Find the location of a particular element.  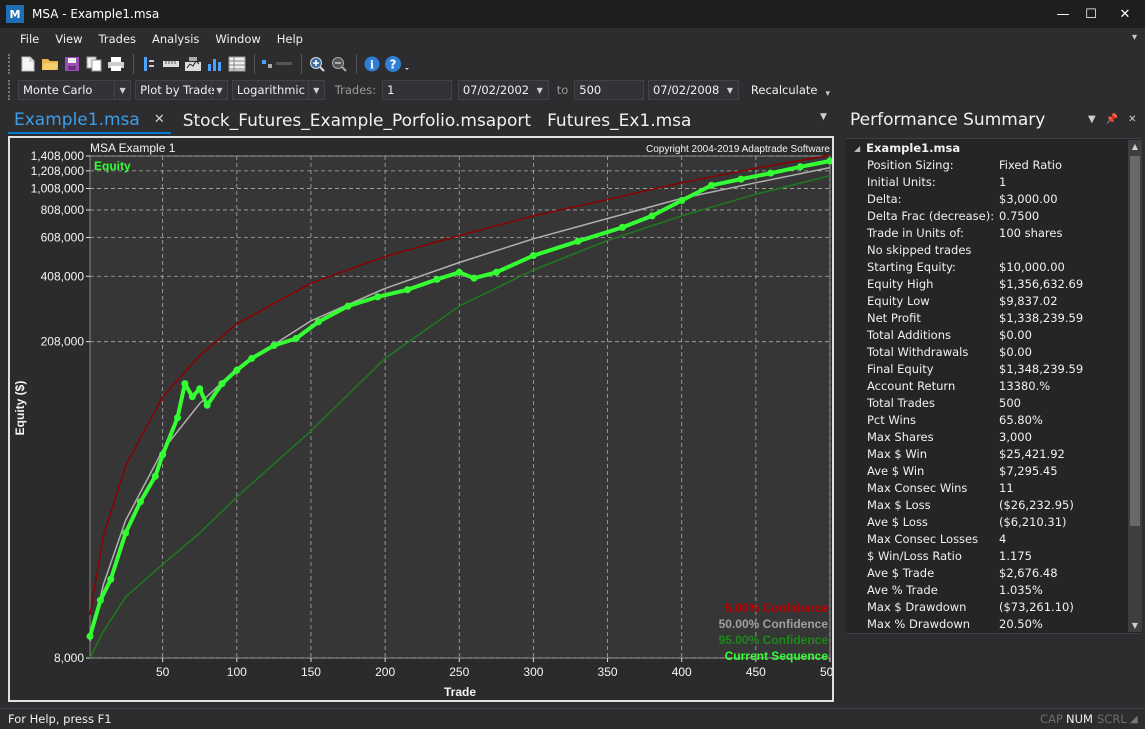

menu-file: File is located at coordinates (29, 39).